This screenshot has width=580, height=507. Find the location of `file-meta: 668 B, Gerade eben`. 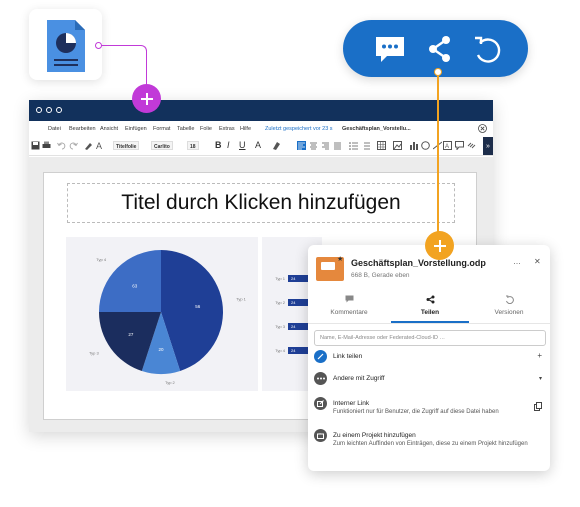

file-meta: 668 B, Gerade eben is located at coordinates (380, 275).